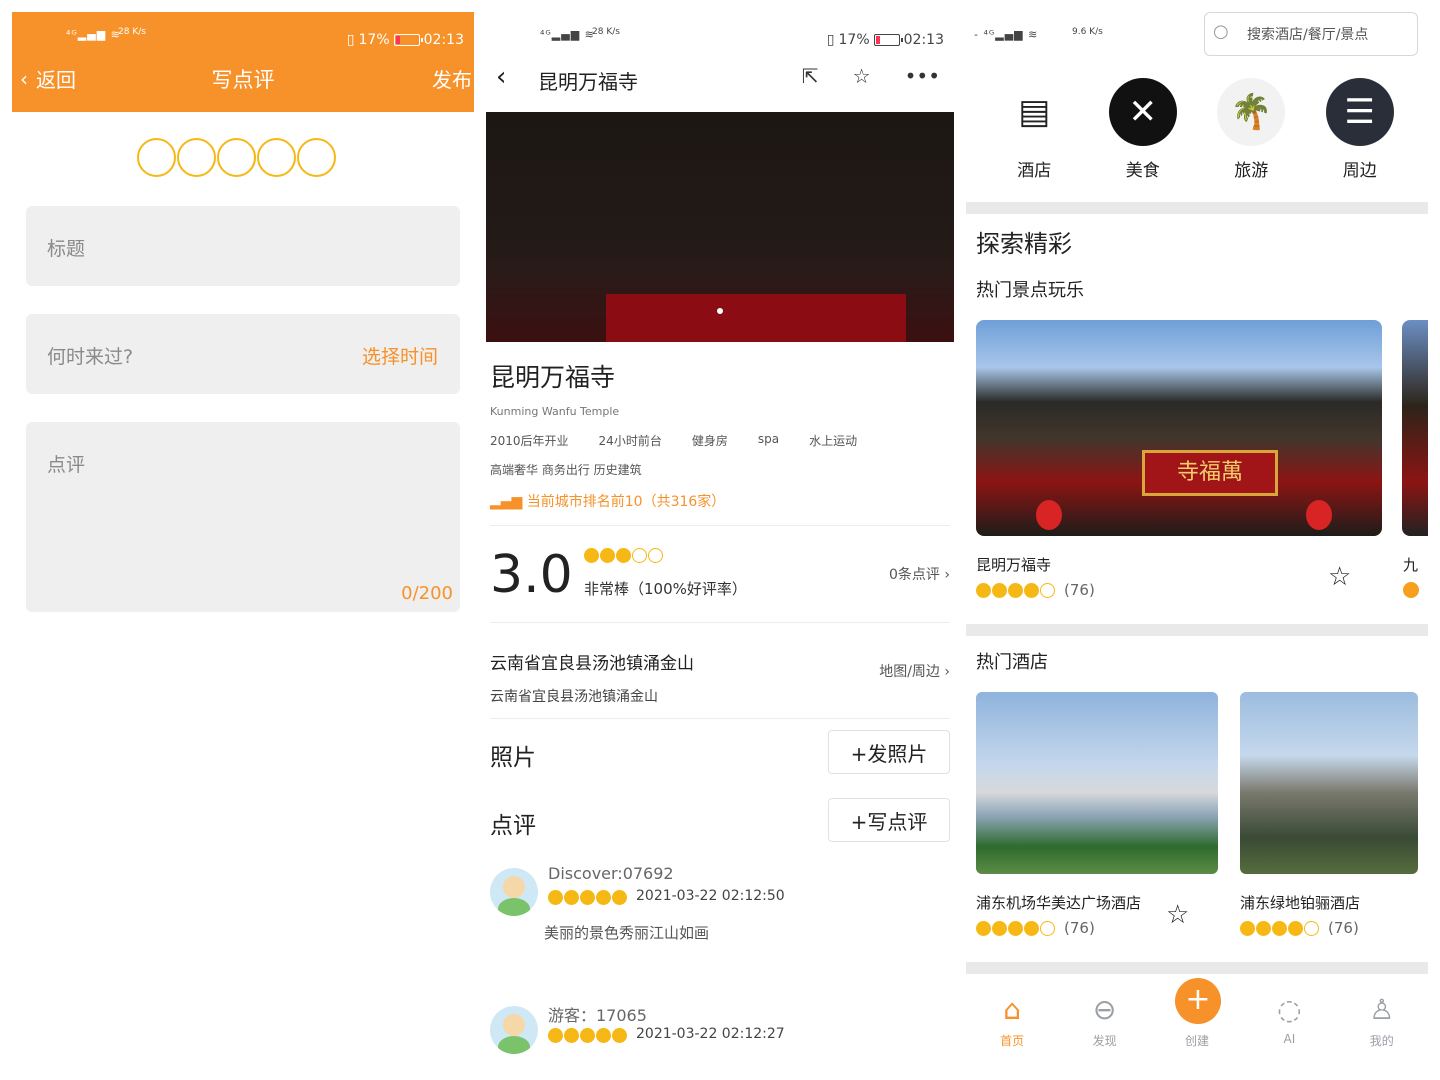  What do you see at coordinates (709, 441) in the screenshot?
I see `tag: 健身房` at bounding box center [709, 441].